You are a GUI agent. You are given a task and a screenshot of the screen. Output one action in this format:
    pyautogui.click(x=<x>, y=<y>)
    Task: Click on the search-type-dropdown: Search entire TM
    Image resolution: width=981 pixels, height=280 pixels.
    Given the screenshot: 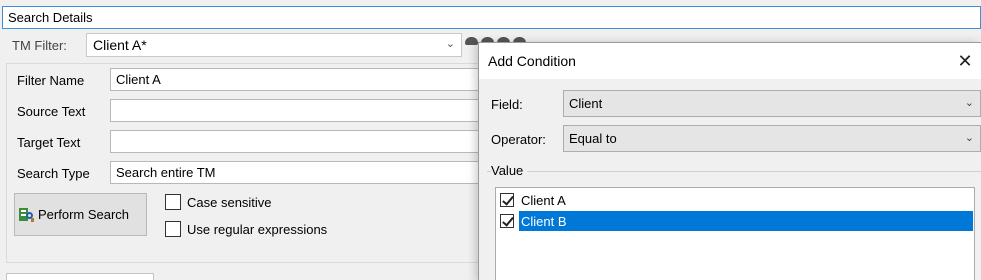 What is the action you would take?
    pyautogui.click(x=300, y=172)
    